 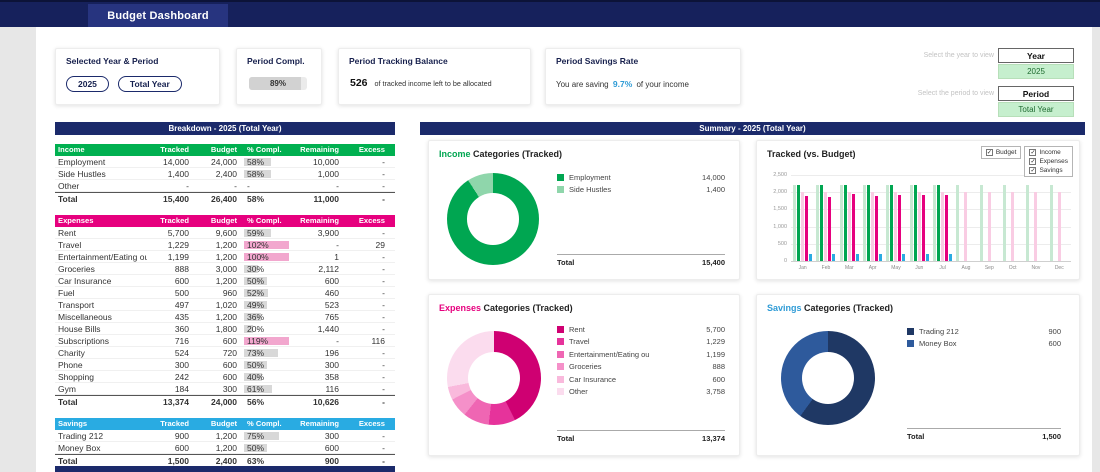 I want to click on bar-savings, so click(x=904, y=257).